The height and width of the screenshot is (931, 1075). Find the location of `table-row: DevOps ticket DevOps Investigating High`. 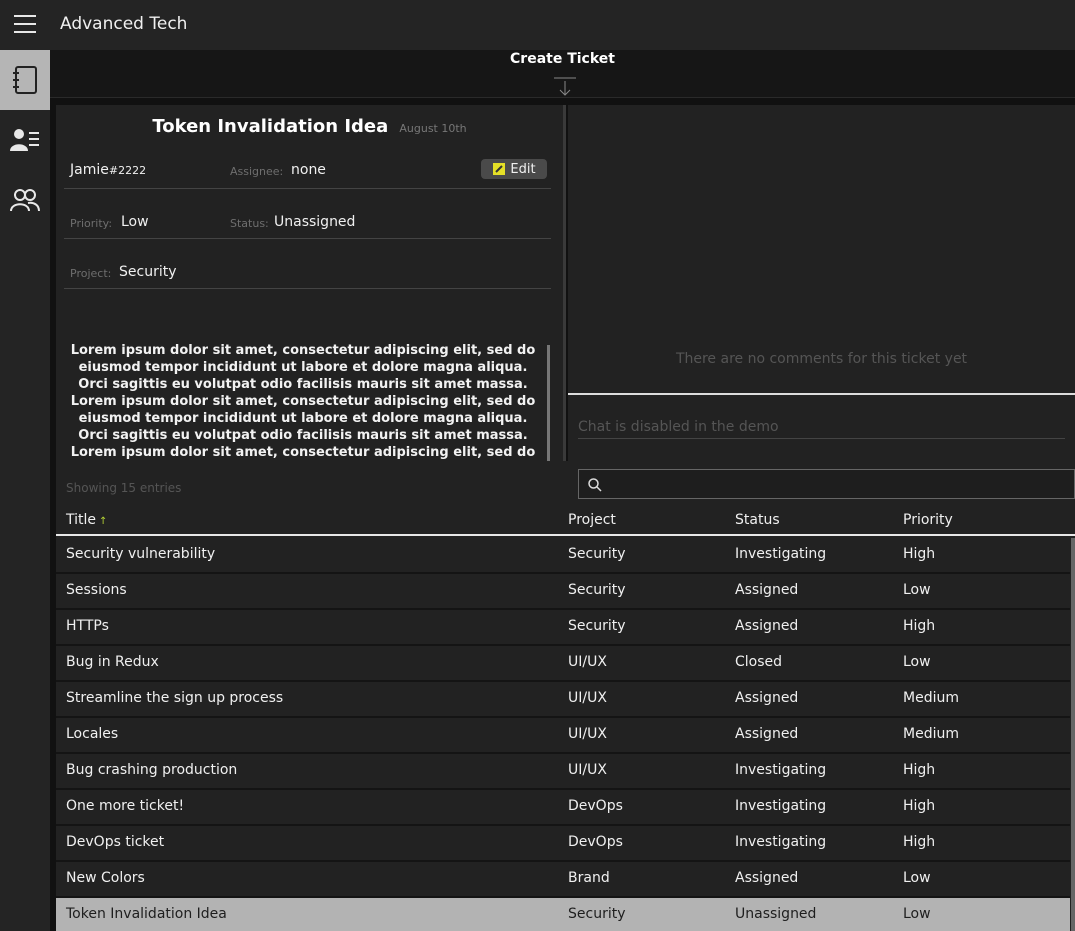

table-row: DevOps ticket DevOps Investigating High is located at coordinates (563, 844).